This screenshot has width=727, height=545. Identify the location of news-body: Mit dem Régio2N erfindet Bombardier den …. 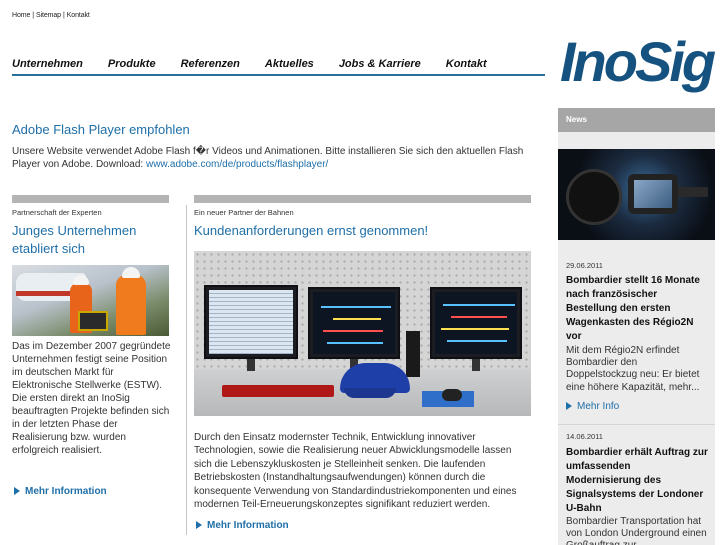
(633, 369).